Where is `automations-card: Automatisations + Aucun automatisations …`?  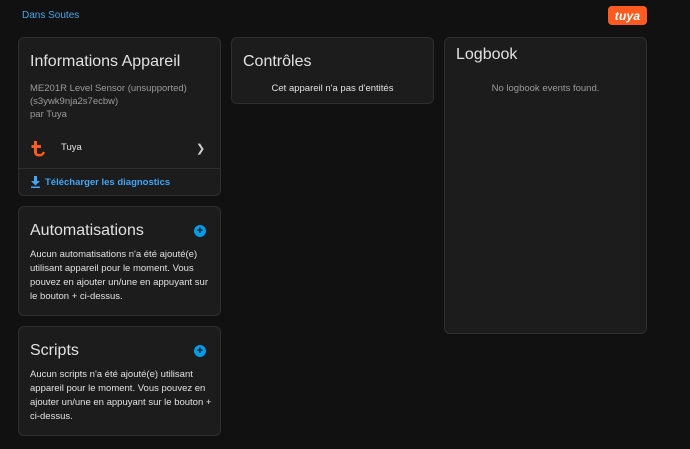 automations-card: Automatisations + Aucun automatisations … is located at coordinates (119, 261).